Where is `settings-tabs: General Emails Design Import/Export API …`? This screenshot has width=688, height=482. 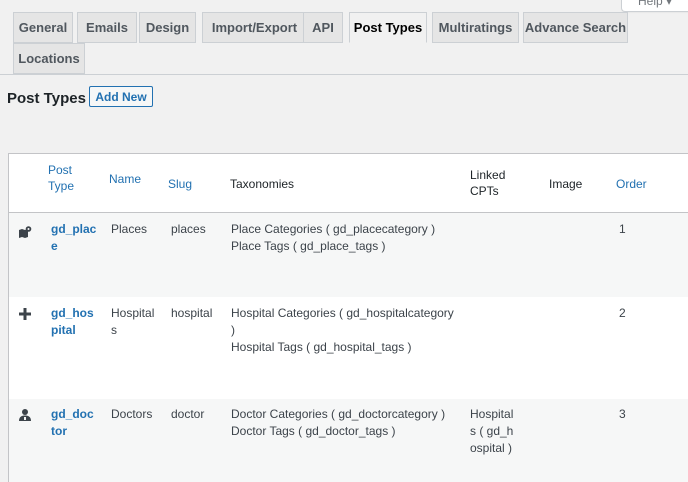
settings-tabs: General Emails Design Import/Export API … is located at coordinates (350, 43).